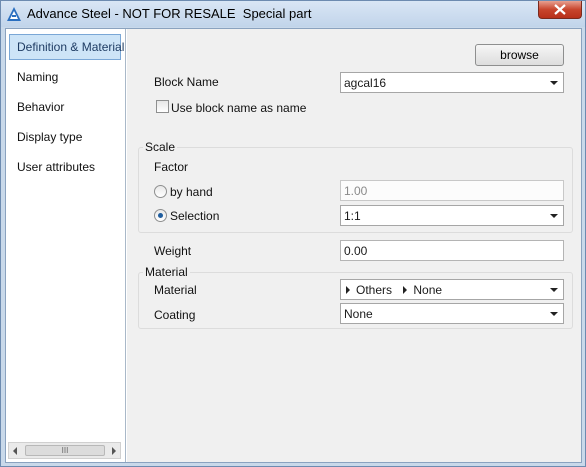  I want to click on close-icon, so click(560, 9).